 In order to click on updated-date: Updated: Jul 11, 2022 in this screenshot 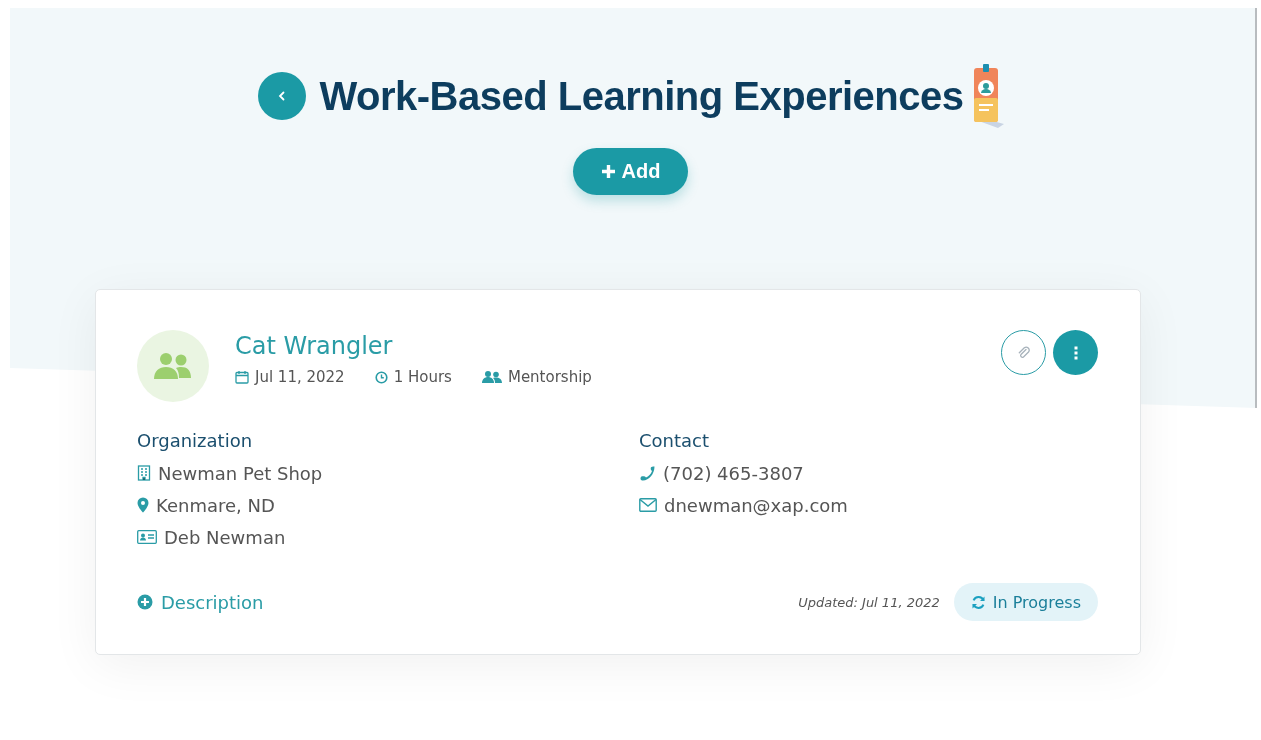, I will do `click(869, 602)`.